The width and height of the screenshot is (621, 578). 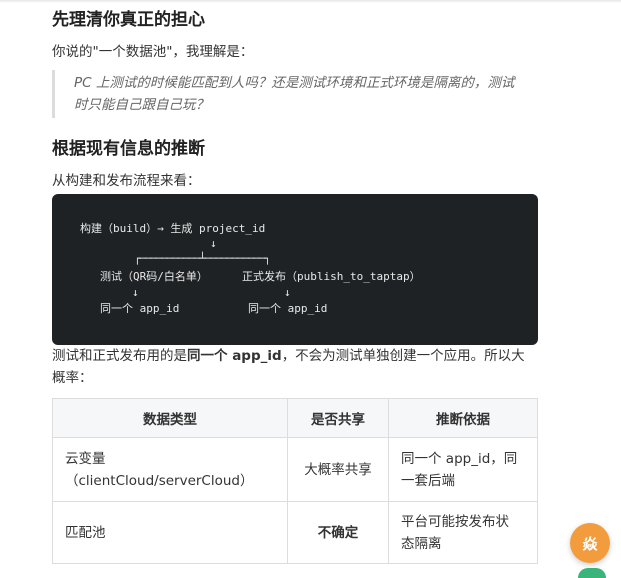 What do you see at coordinates (287, 292) in the screenshot?
I see `code-arrow-down-right: ↓` at bounding box center [287, 292].